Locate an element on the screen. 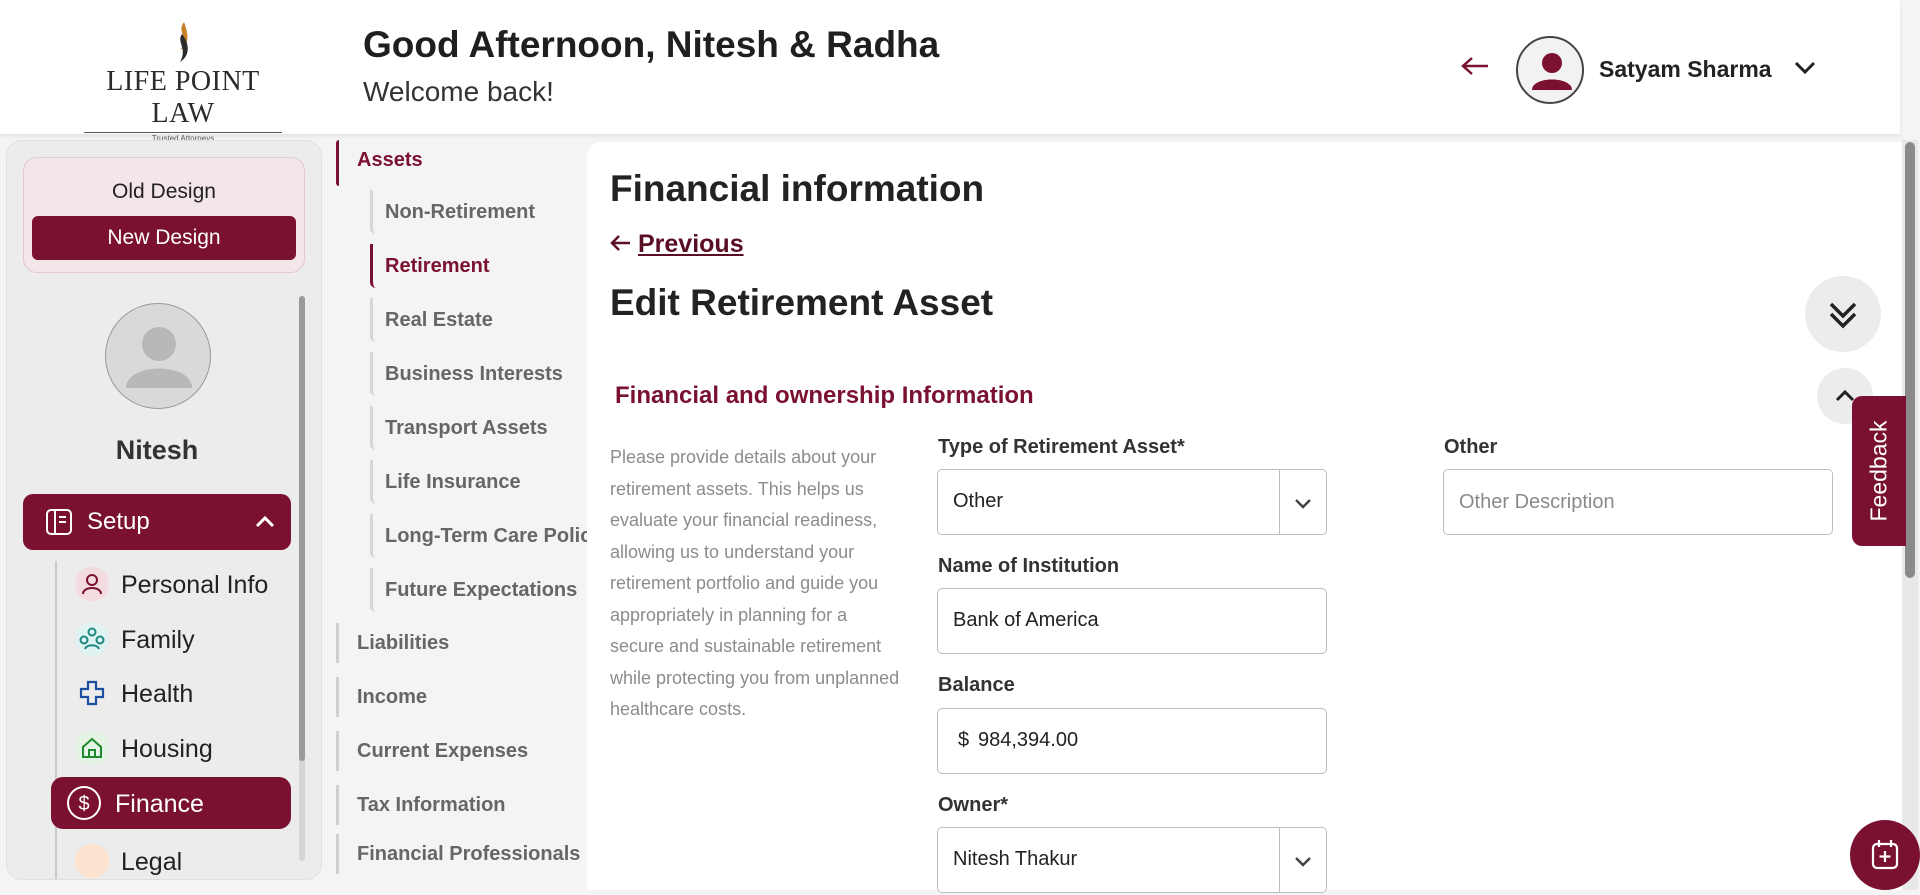  form-title: Edit Retirement Asset is located at coordinates (802, 302).